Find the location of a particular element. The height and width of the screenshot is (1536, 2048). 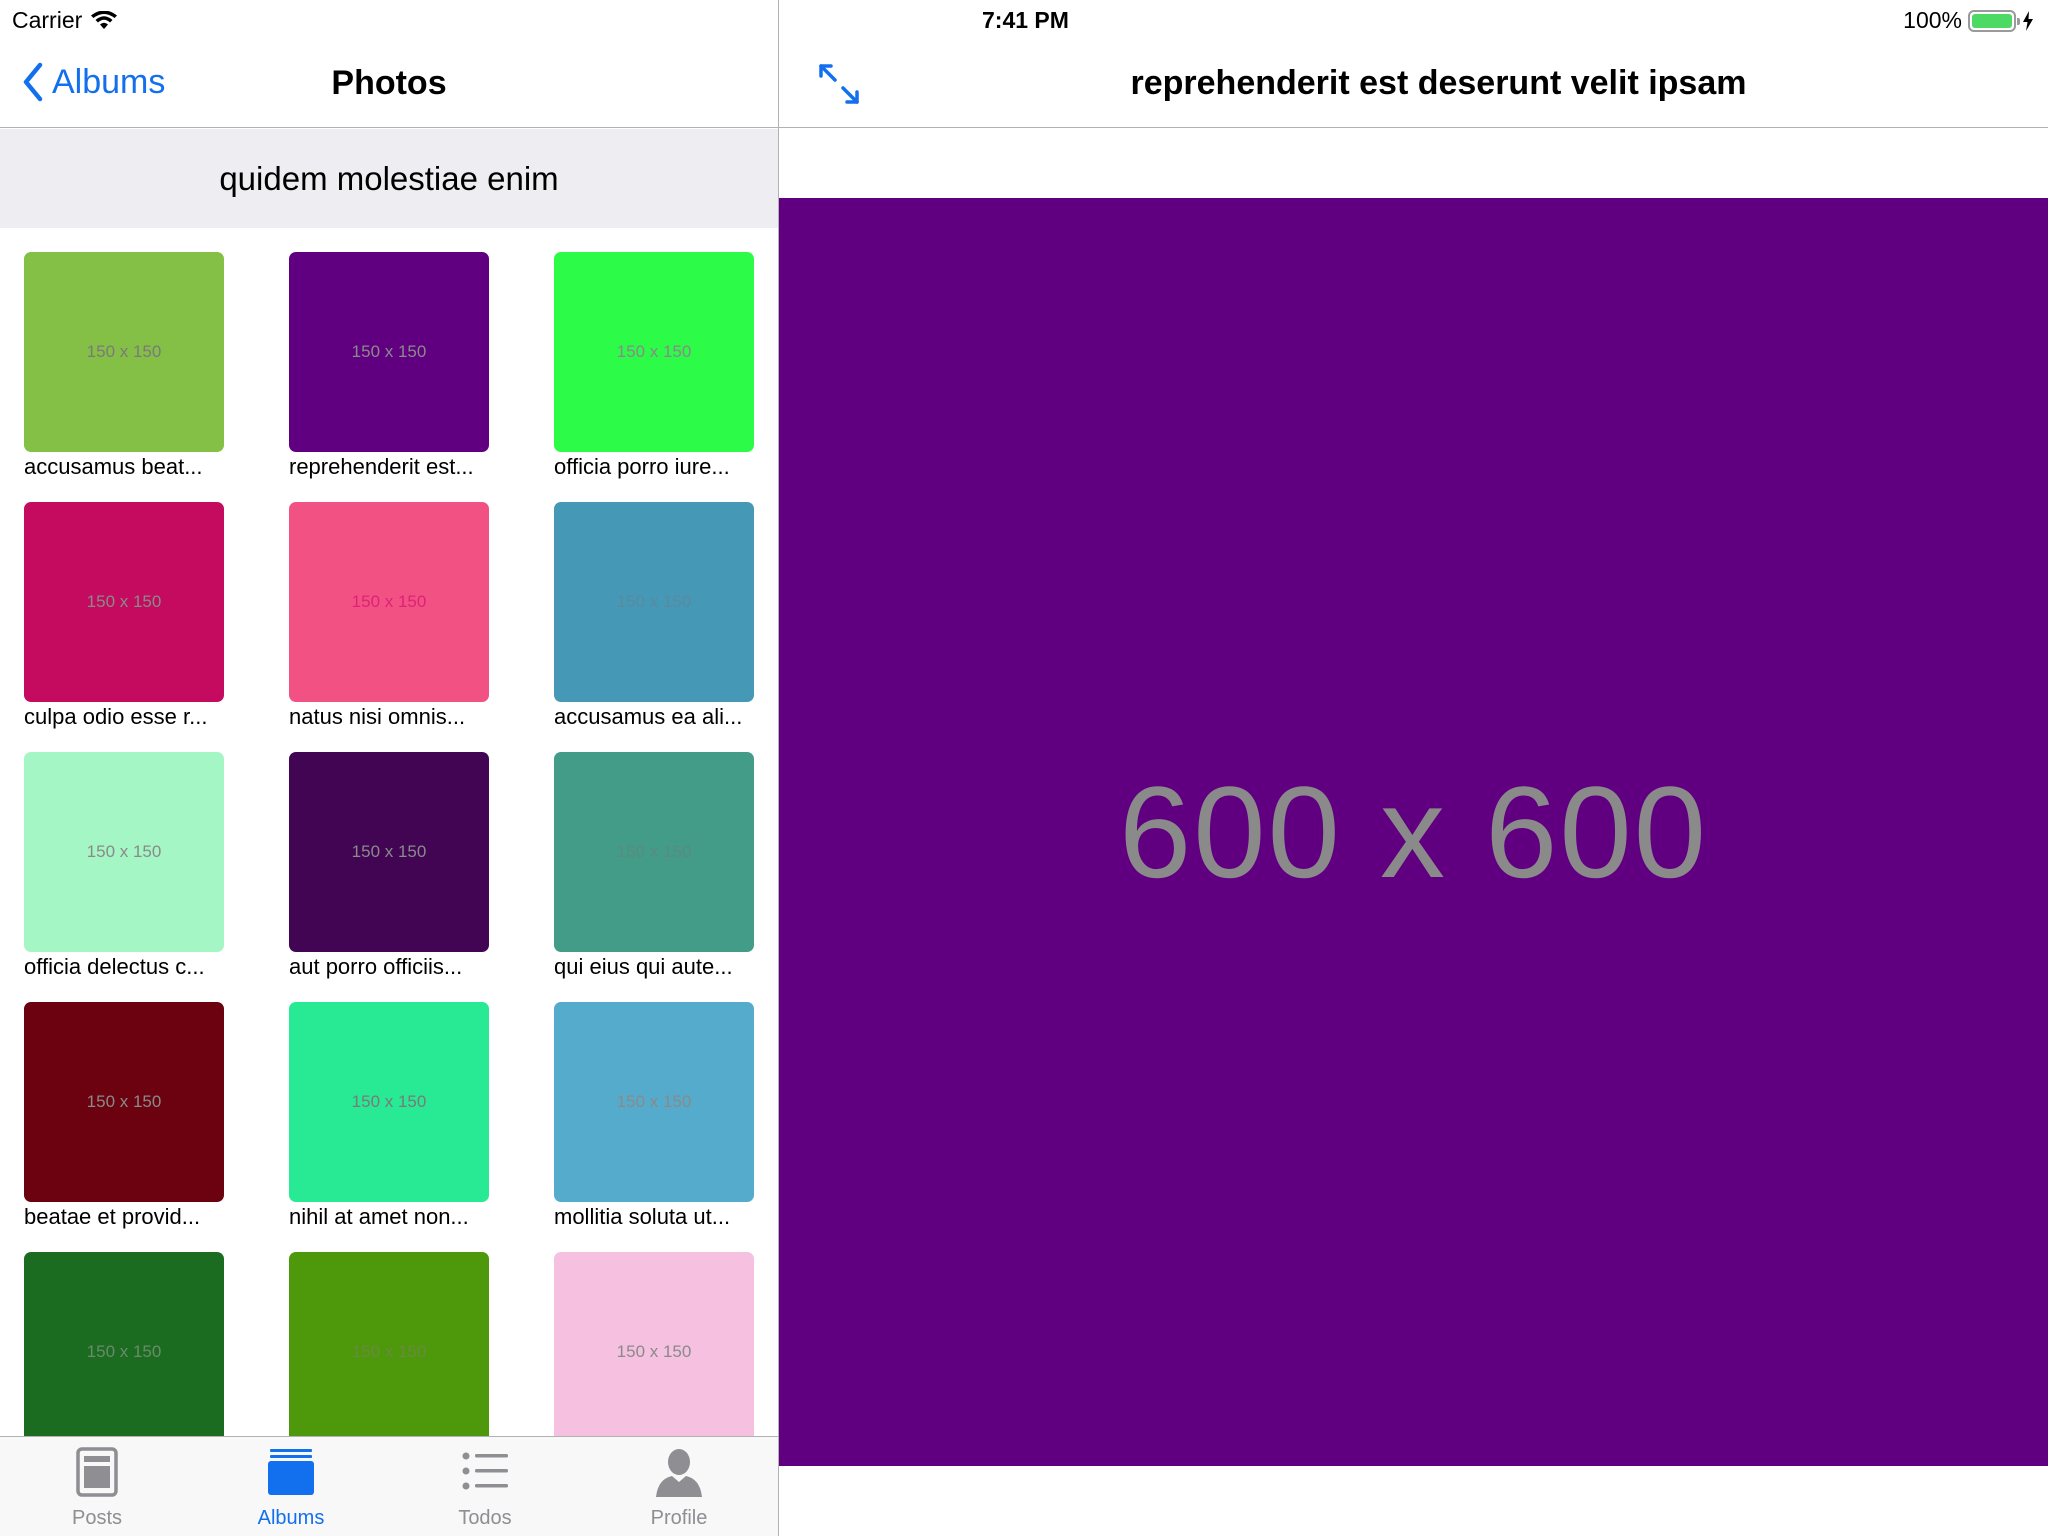

profile-icon is located at coordinates (679, 1473).